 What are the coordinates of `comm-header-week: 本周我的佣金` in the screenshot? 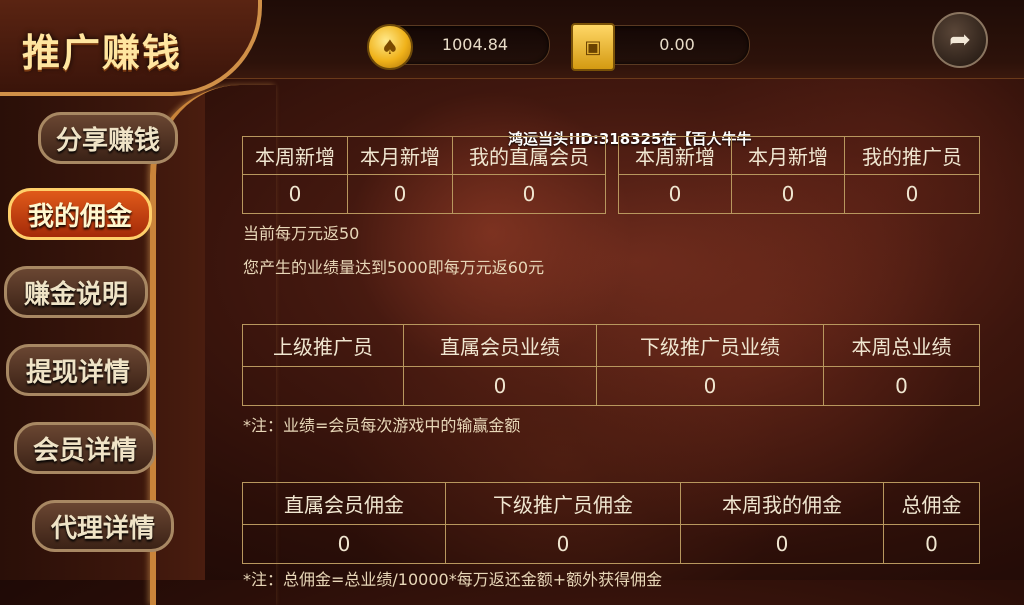 It's located at (782, 503).